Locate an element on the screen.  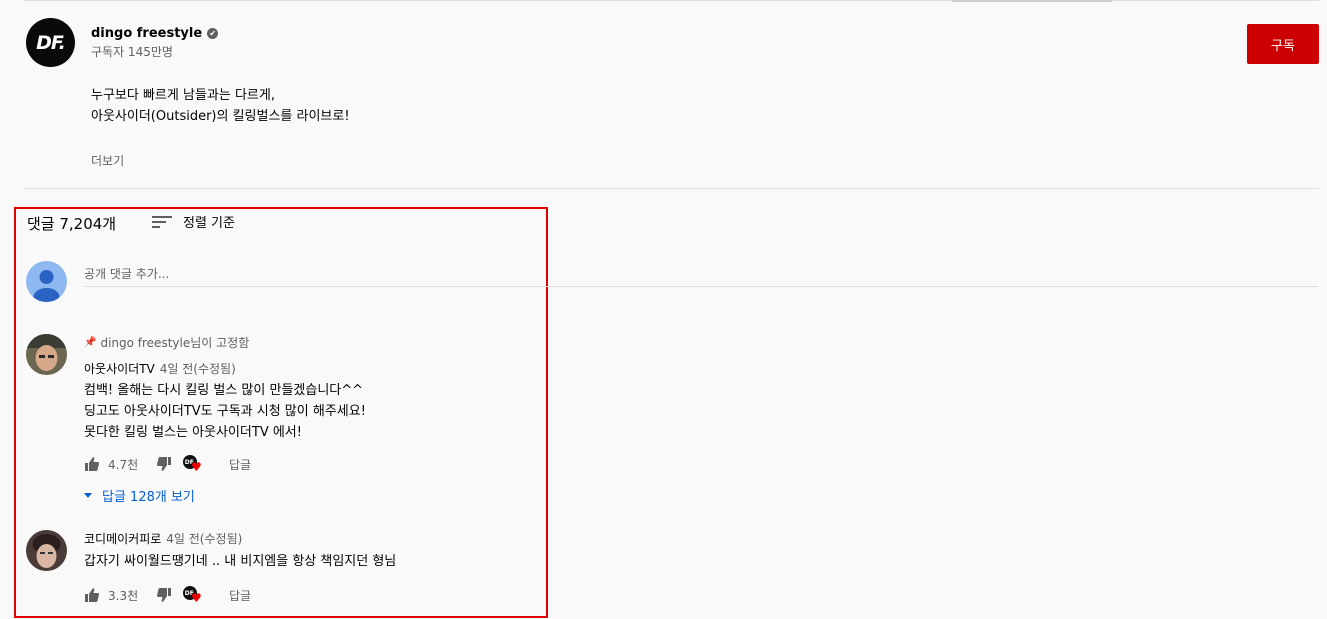
comment-actions: 4.7천 DF. ♥ 답글 is located at coordinates (167, 464).